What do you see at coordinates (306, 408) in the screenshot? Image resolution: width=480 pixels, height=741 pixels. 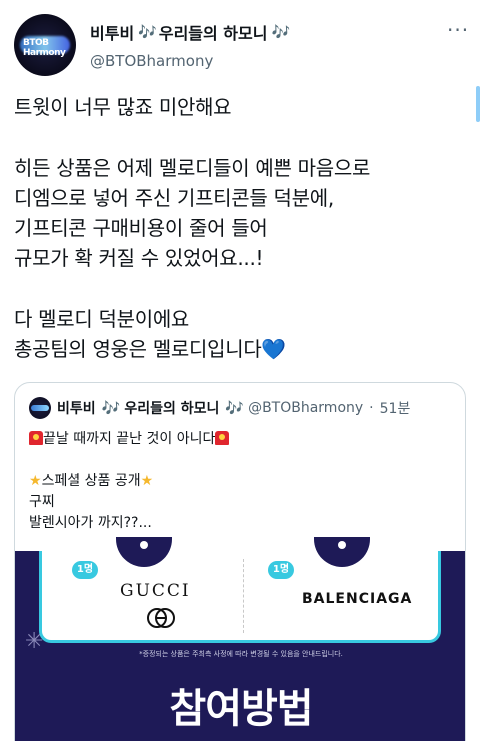 I see `quoted-handle: @BTOBharmony` at bounding box center [306, 408].